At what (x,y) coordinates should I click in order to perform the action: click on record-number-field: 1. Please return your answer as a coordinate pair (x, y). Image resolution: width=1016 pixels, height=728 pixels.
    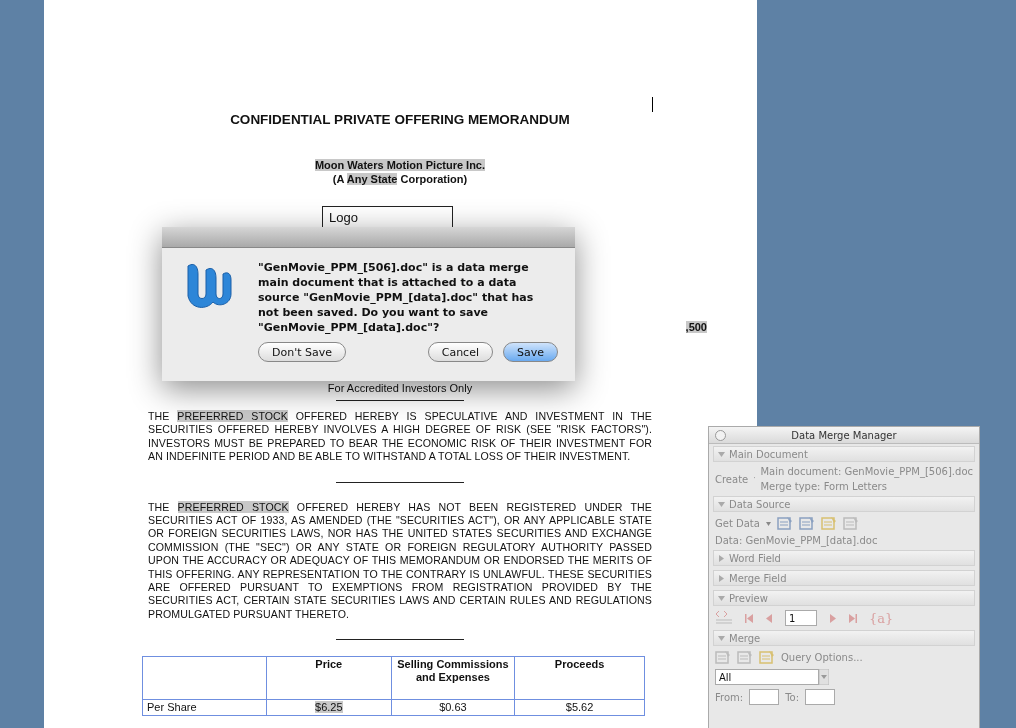
    Looking at the image, I should click on (801, 618).